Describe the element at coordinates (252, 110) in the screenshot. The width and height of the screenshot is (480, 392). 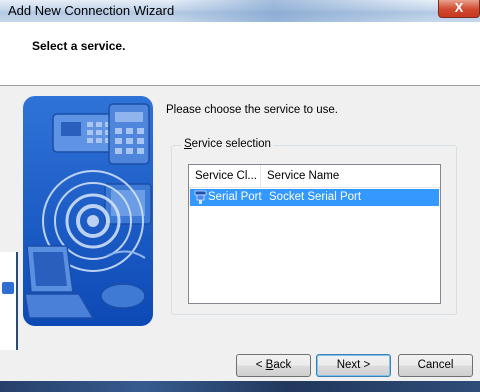
I see `instruction-text: Please choose the service to use.` at that location.